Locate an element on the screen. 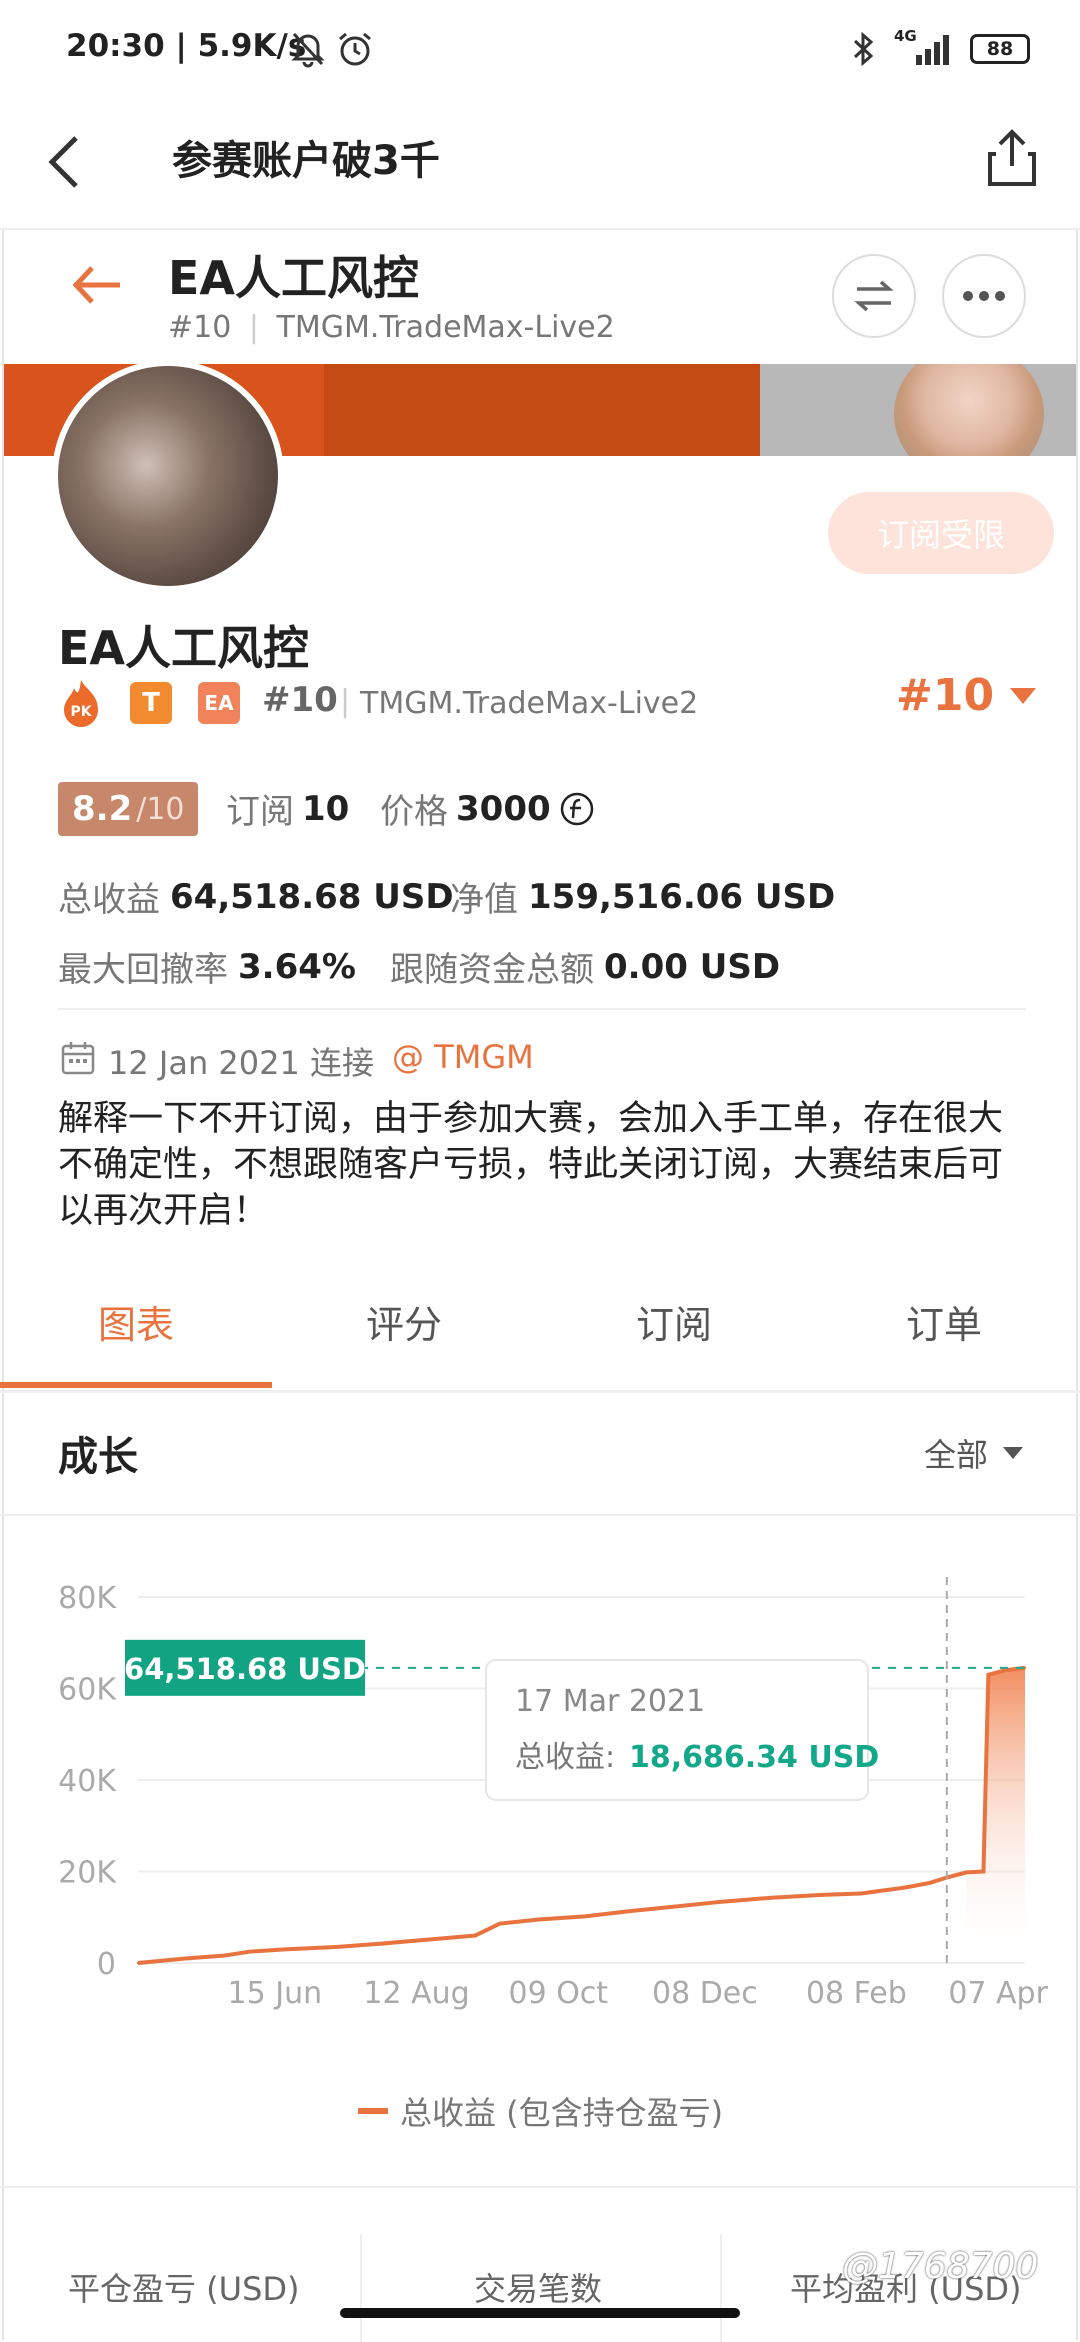  active-tab-indicator is located at coordinates (136, 1385).